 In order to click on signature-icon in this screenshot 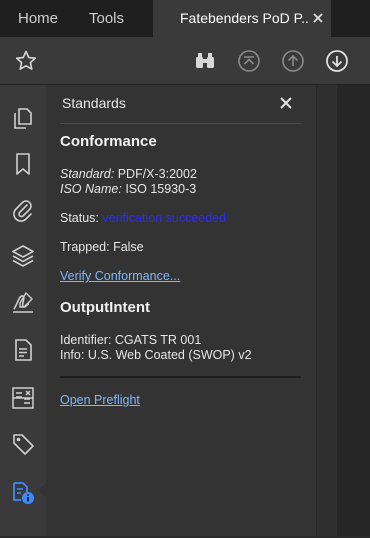, I will do `click(23, 302)`.